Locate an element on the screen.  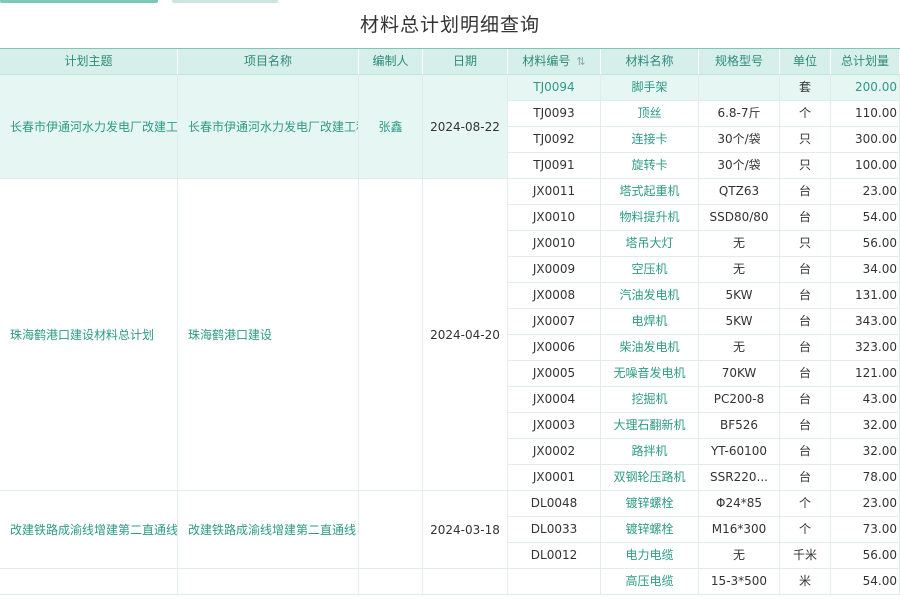
column-header-material-code: 材料编号 ⇅ is located at coordinates (554, 62).